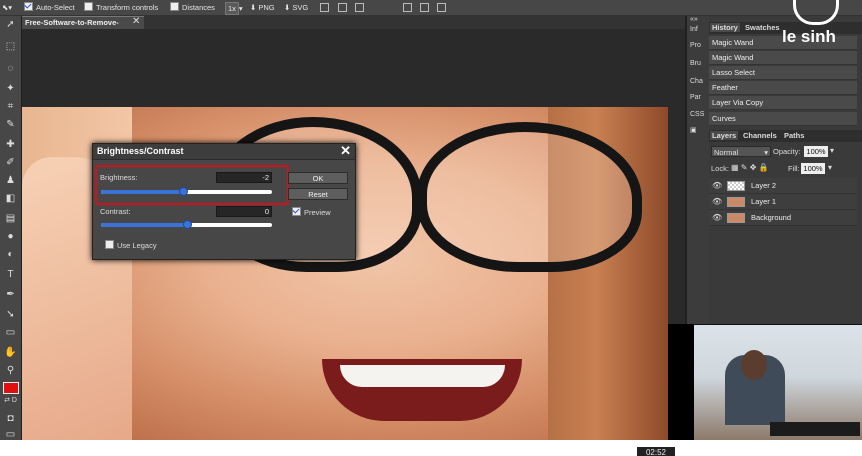  I want to click on hand-tool-icon: ✋, so click(10, 352).